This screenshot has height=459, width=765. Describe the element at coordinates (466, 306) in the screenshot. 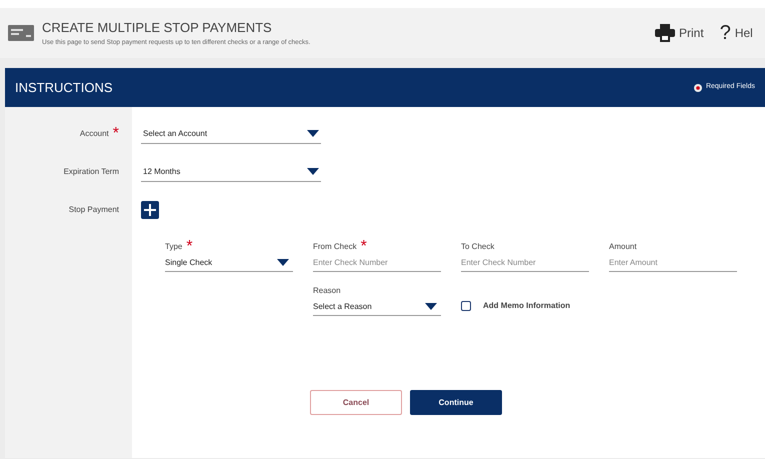

I see `memo-checkbox` at that location.